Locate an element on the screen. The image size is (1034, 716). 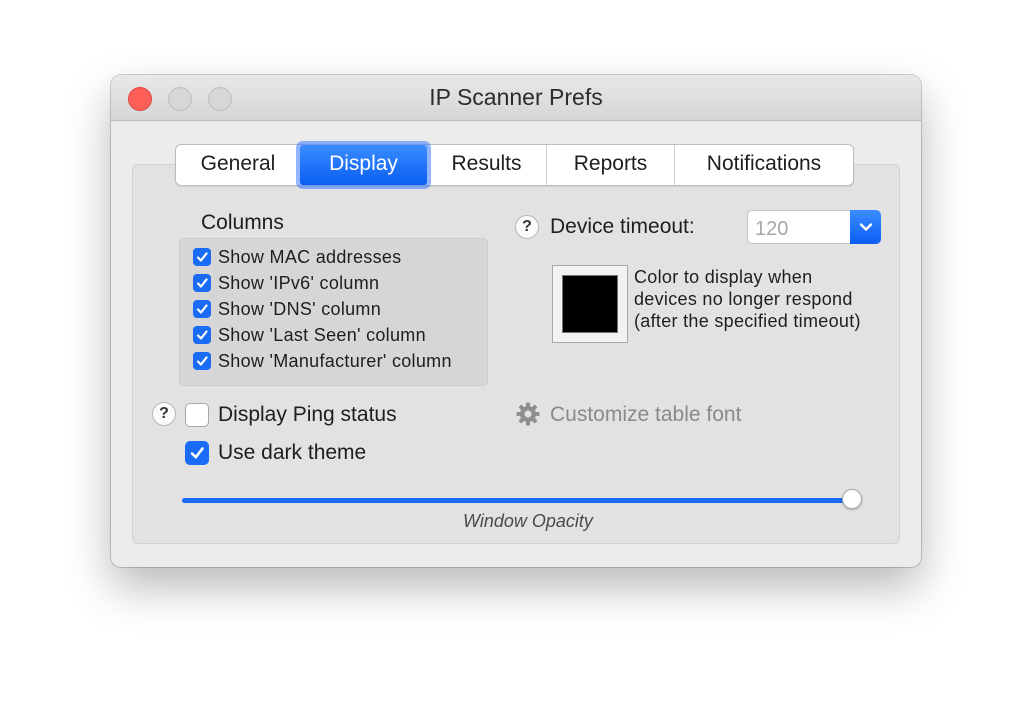
tab-display: Display is located at coordinates (363, 165).